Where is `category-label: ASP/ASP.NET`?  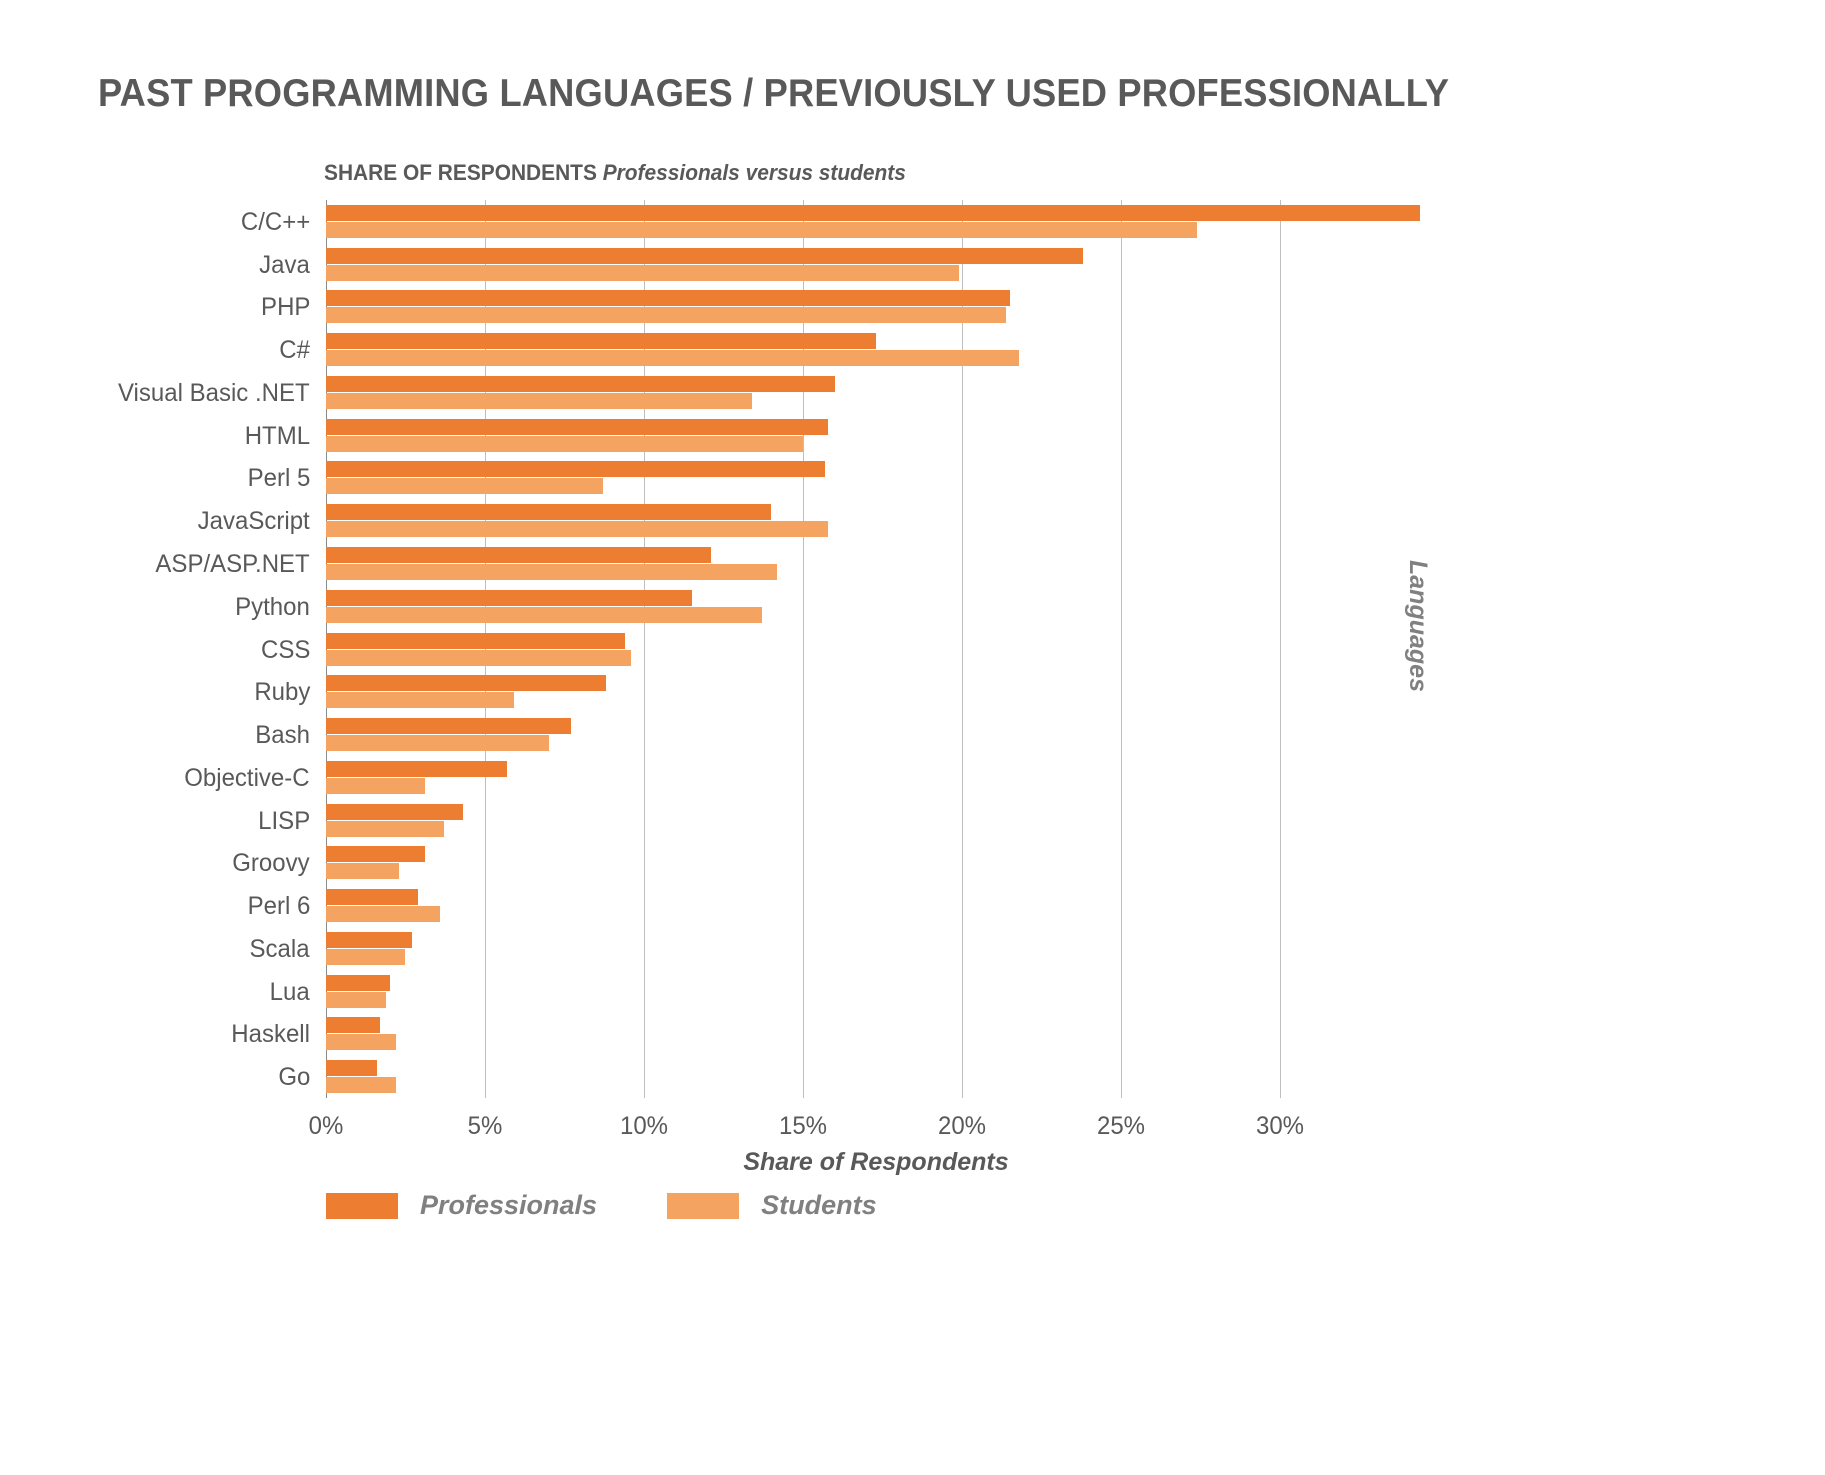
category-label: ASP/ASP.NET is located at coordinates (232, 563).